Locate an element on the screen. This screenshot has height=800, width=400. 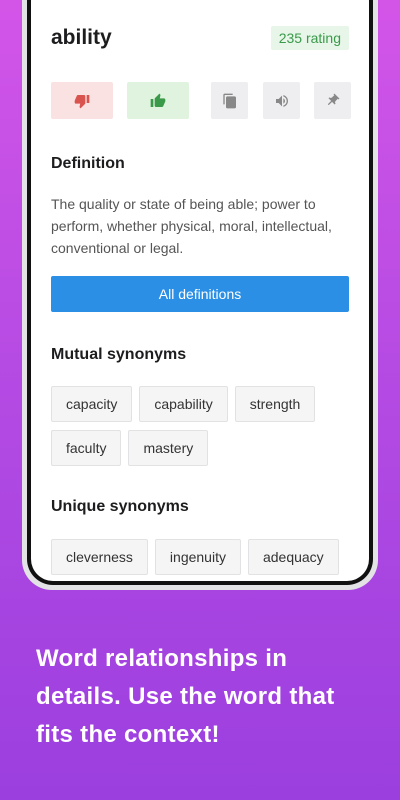
synonym-chip: mastery is located at coordinates (168, 448).